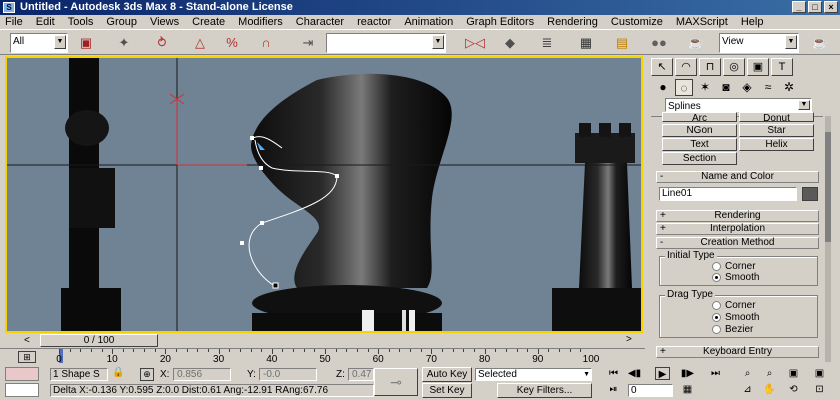 The image size is (840, 400). Describe the element at coordinates (684, 87) in the screenshot. I see `shapes-icon: ◌` at that location.